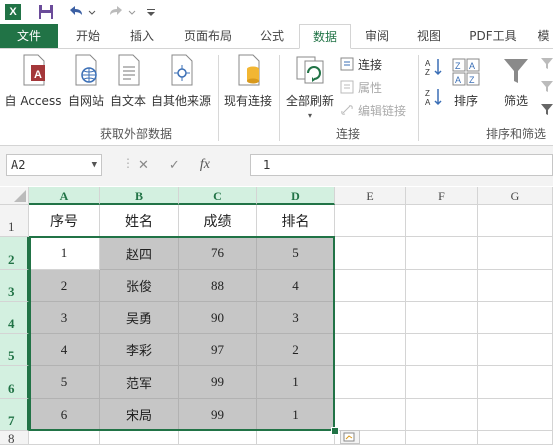 The width and height of the screenshot is (553, 447). What do you see at coordinates (442, 286) in the screenshot?
I see `cell-f3` at bounding box center [442, 286].